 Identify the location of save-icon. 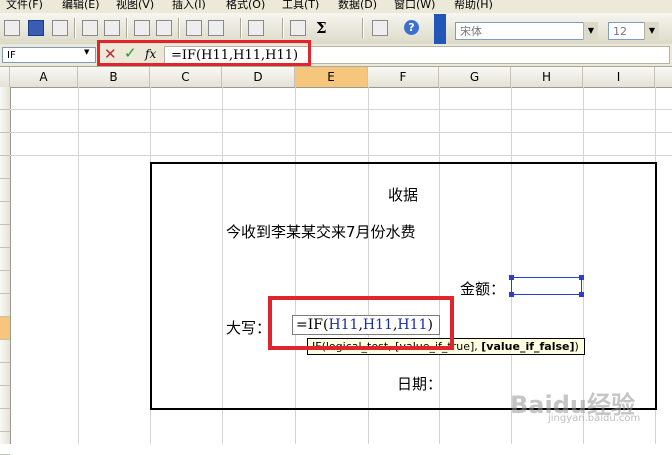
(36, 28).